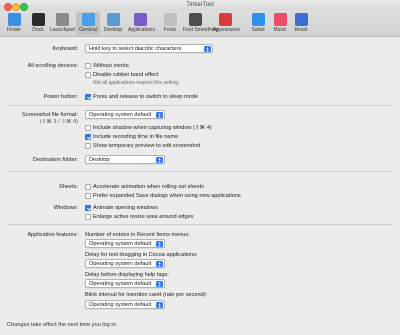  Describe the element at coordinates (143, 217) in the screenshot. I see `enlarge-resize-label: Enlarge active resize area around edges` at that location.